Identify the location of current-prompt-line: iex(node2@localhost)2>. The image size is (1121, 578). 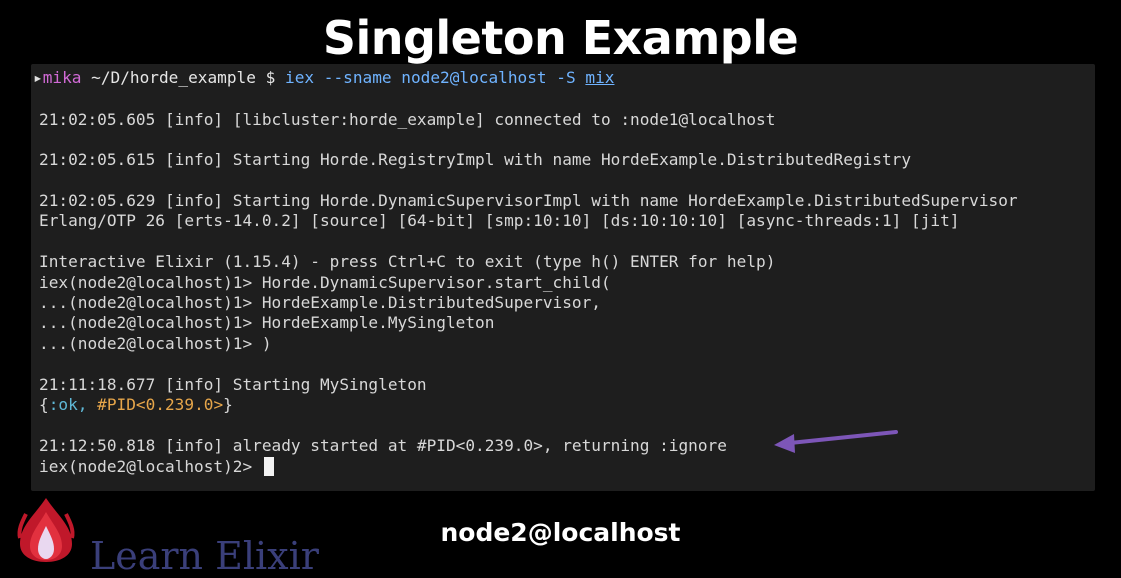
(156, 467).